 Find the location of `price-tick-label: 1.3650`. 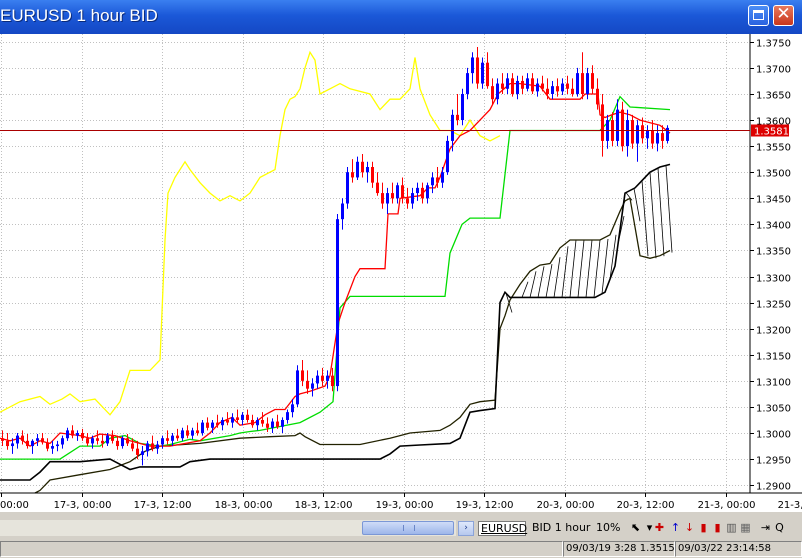

price-tick-label: 1.3650 is located at coordinates (773, 96).